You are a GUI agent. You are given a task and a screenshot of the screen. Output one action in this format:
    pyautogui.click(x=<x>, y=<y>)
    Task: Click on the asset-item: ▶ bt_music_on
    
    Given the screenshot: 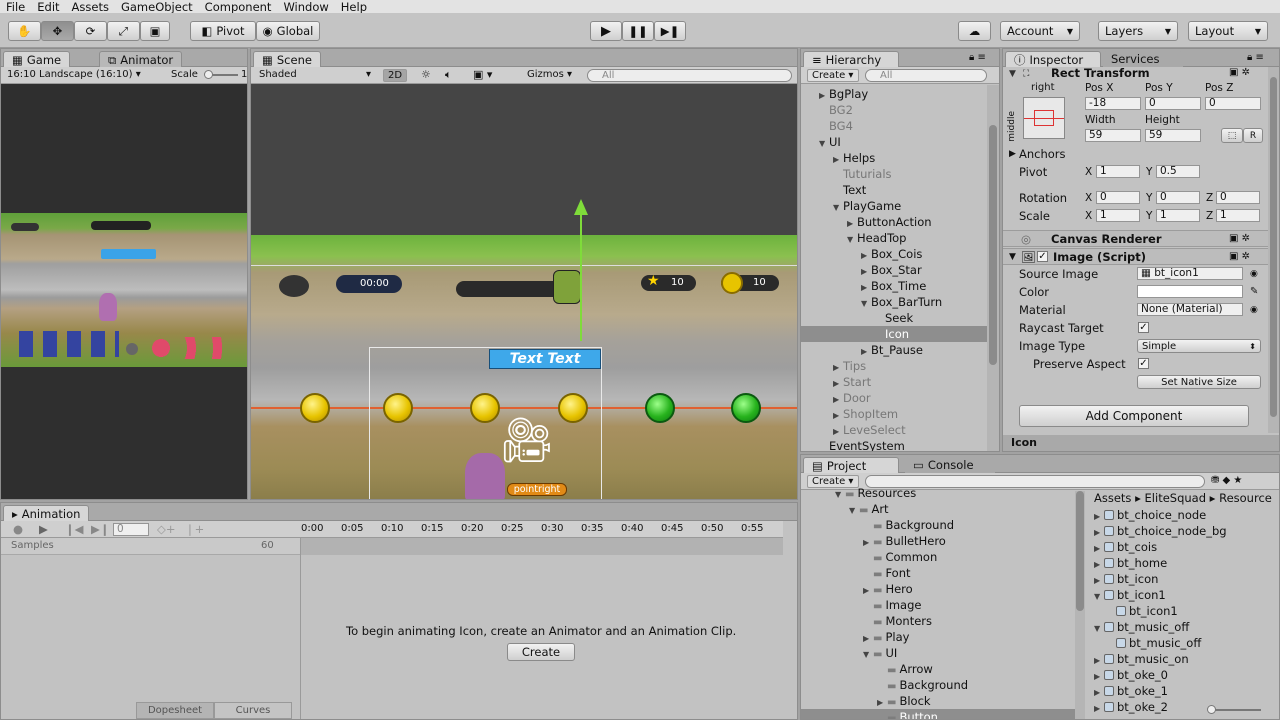 What is the action you would take?
    pyautogui.click(x=1182, y=659)
    